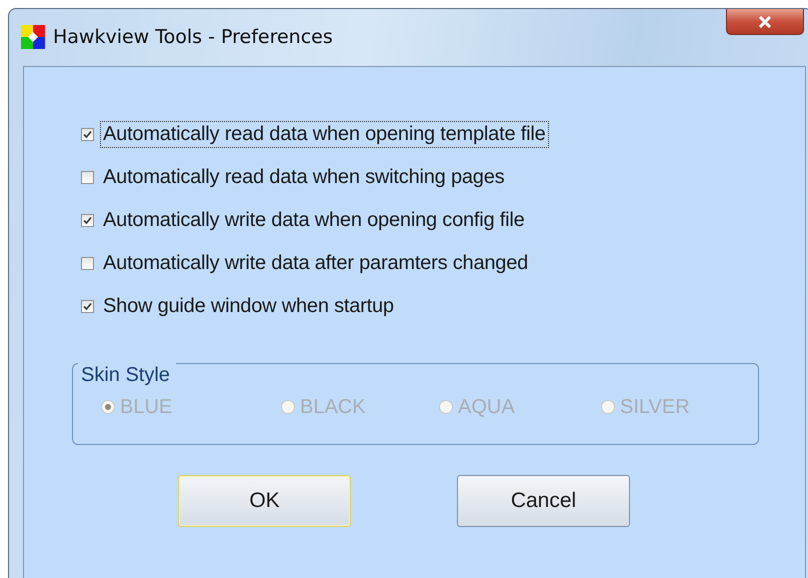  I want to click on checkbox-label: Automatically write data when opening config file, so click(314, 220).